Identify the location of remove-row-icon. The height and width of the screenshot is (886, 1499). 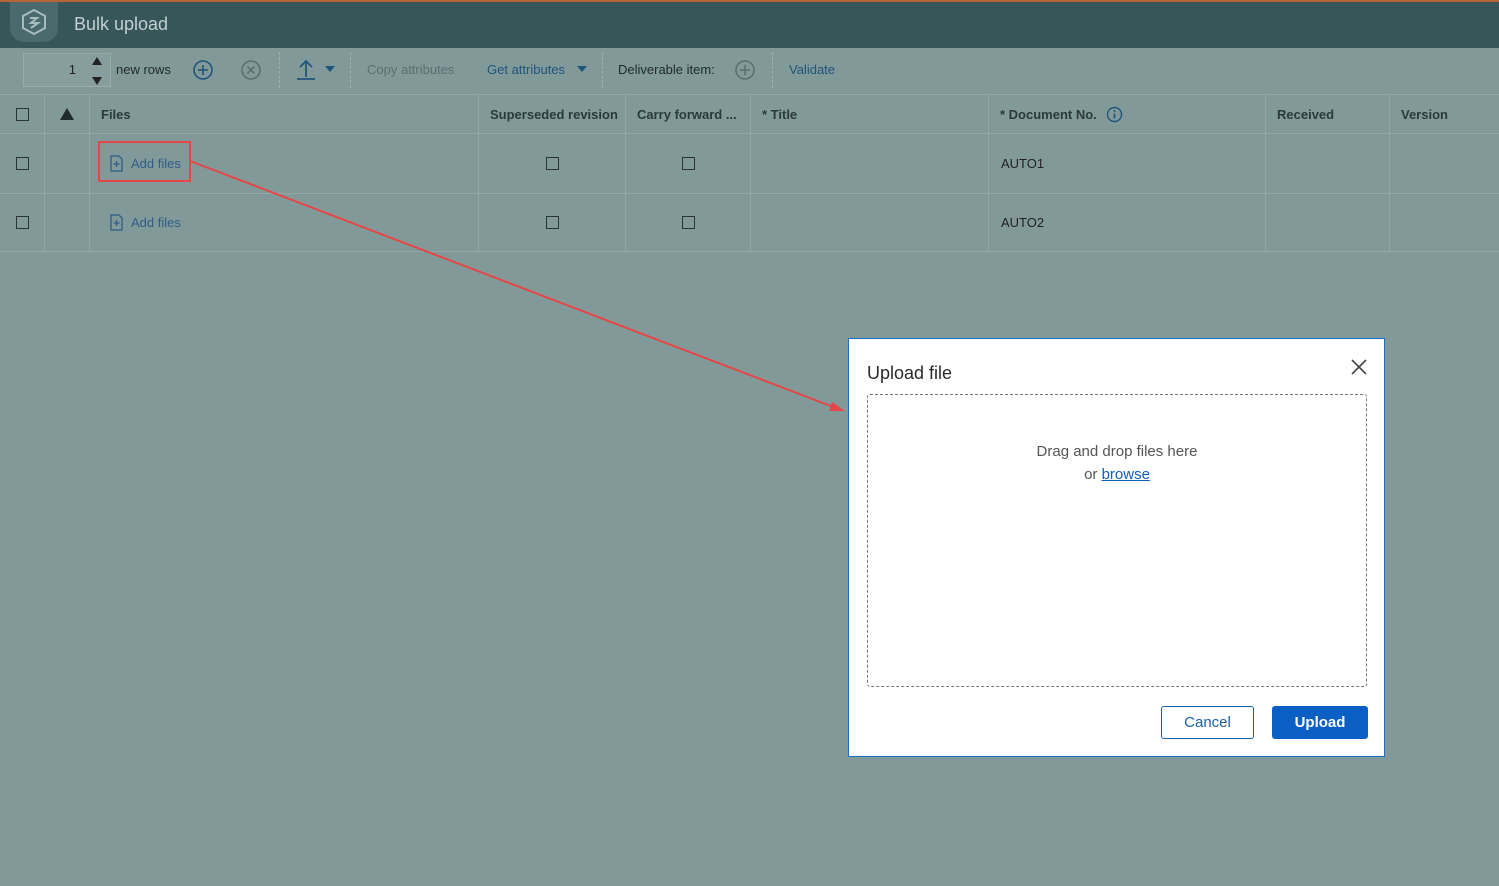
(251, 70).